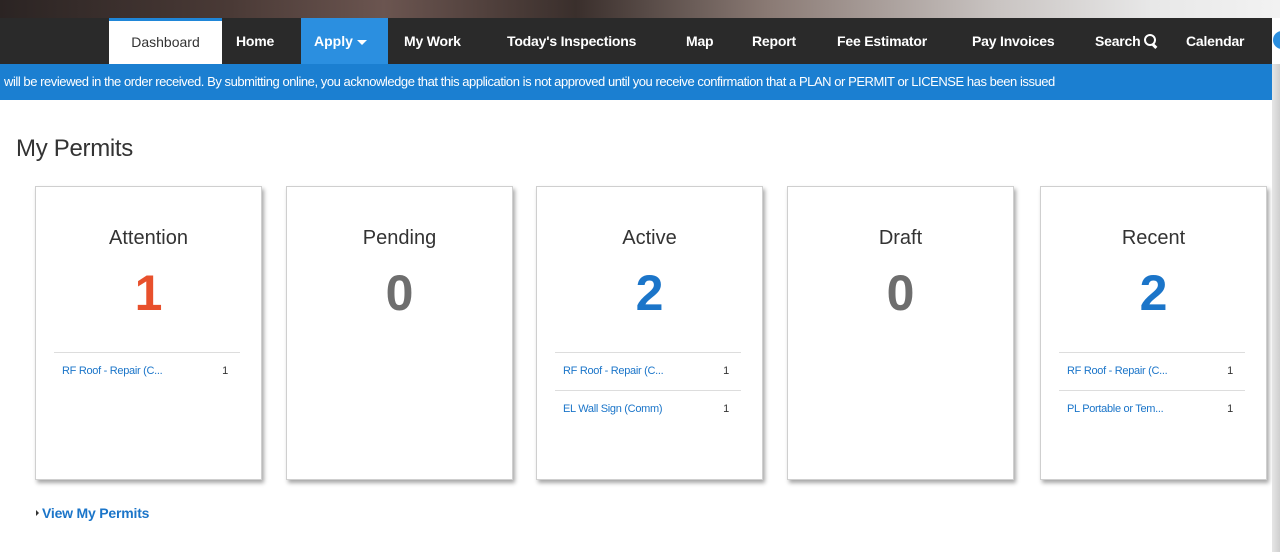 This screenshot has width=1280, height=552. I want to click on page-shadow-edge, so click(1276, 308).